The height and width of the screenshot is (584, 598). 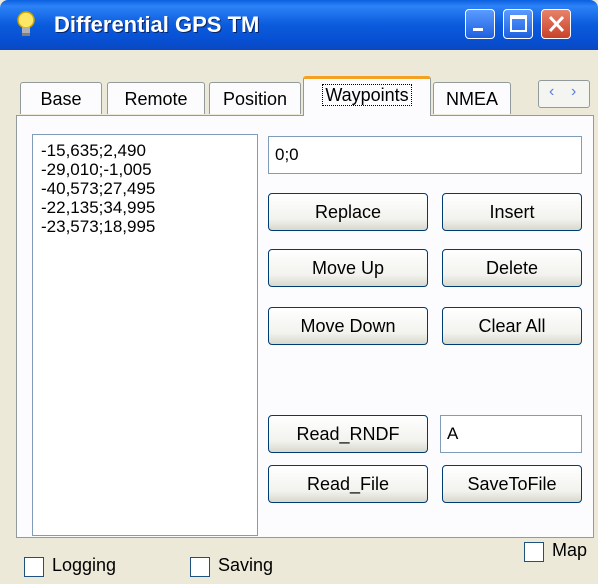 I want to click on move-down-button: Move Down, so click(x=348, y=326).